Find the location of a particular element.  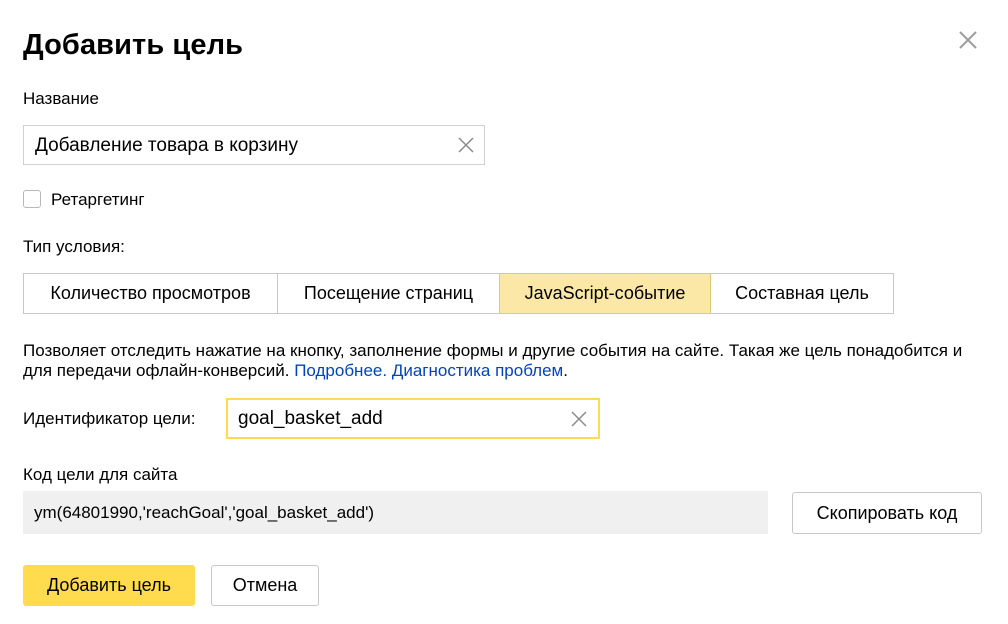

goal-id-value: goal_basket_add is located at coordinates (310, 418).